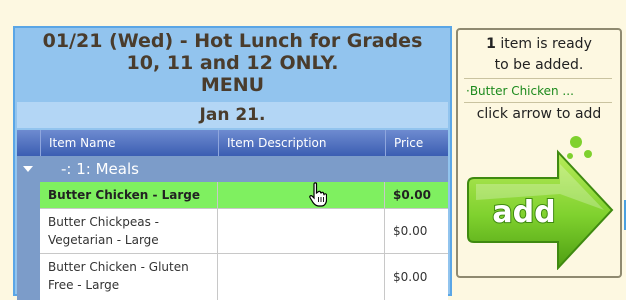 The height and width of the screenshot is (300, 626). I want to click on table-header: Item Name Item Description Price, so click(232, 143).